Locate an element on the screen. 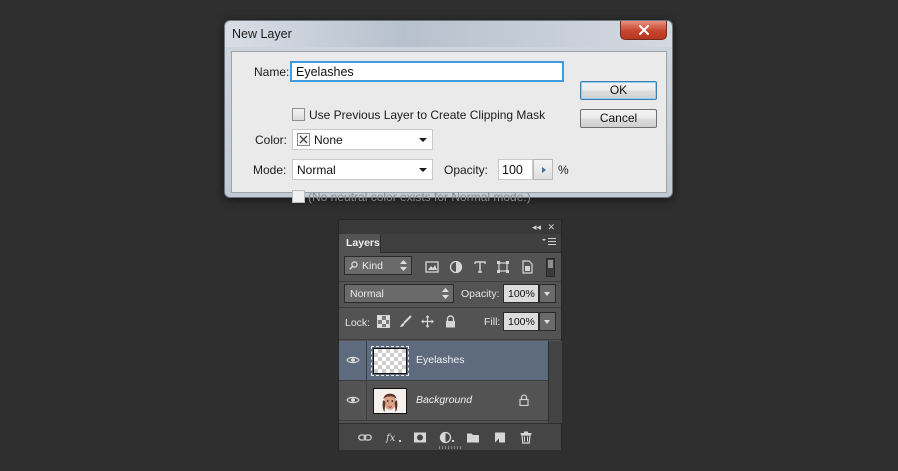 This screenshot has width=898, height=471. layer-thumbnail is located at coordinates (390, 361).